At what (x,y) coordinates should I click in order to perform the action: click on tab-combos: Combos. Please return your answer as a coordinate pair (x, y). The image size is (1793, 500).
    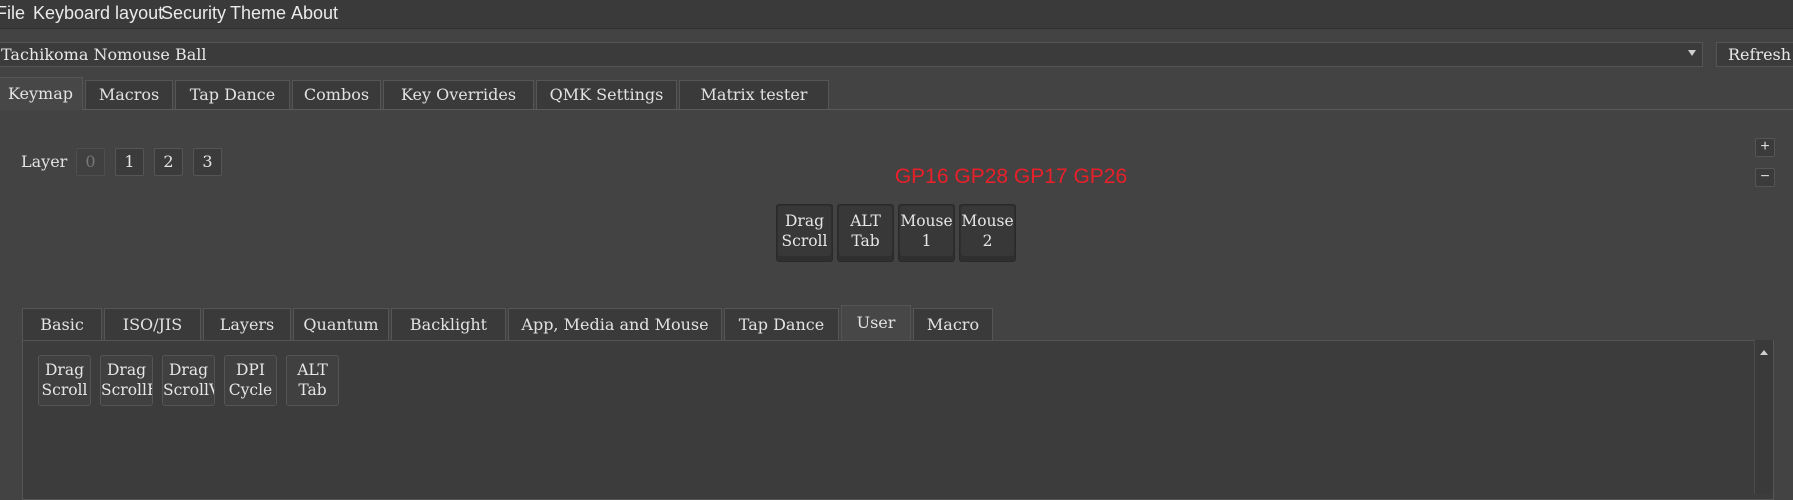
    Looking at the image, I should click on (336, 94).